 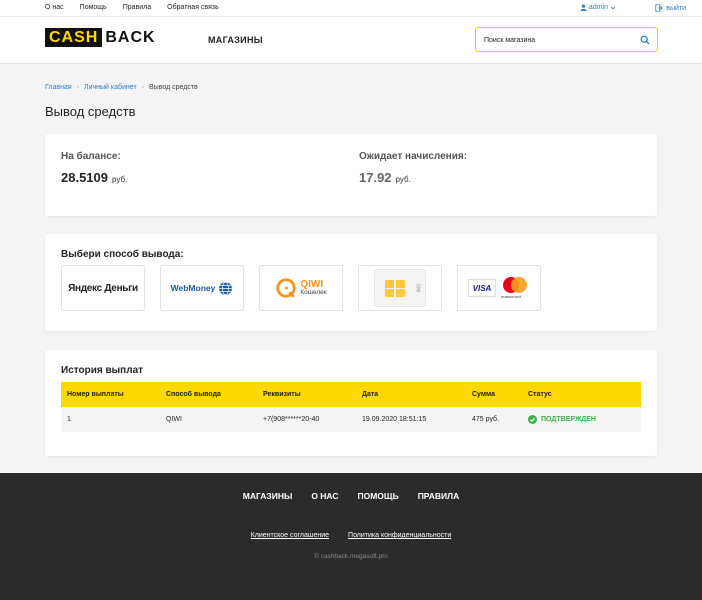 What do you see at coordinates (93, 7) in the screenshot?
I see `top-link-help: Помощь` at bounding box center [93, 7].